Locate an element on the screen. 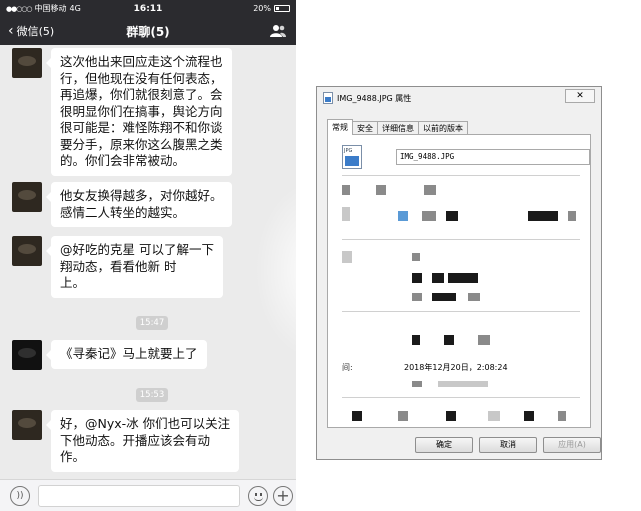 Image resolution: width=641 pixels, height=511 pixels. jpg-file-icon: JPG is located at coordinates (352, 157).